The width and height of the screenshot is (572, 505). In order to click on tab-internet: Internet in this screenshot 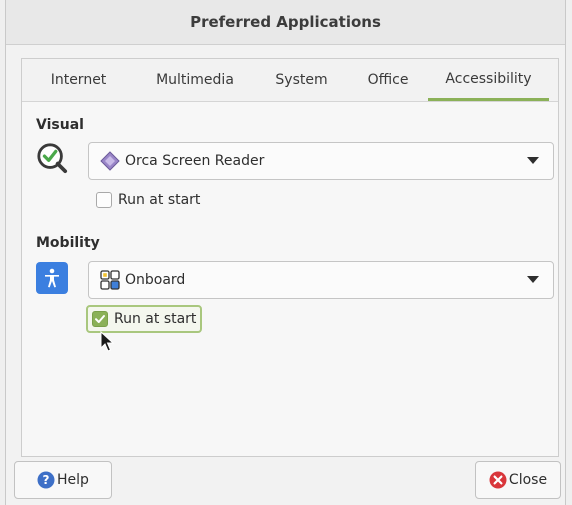, I will do `click(78, 80)`.